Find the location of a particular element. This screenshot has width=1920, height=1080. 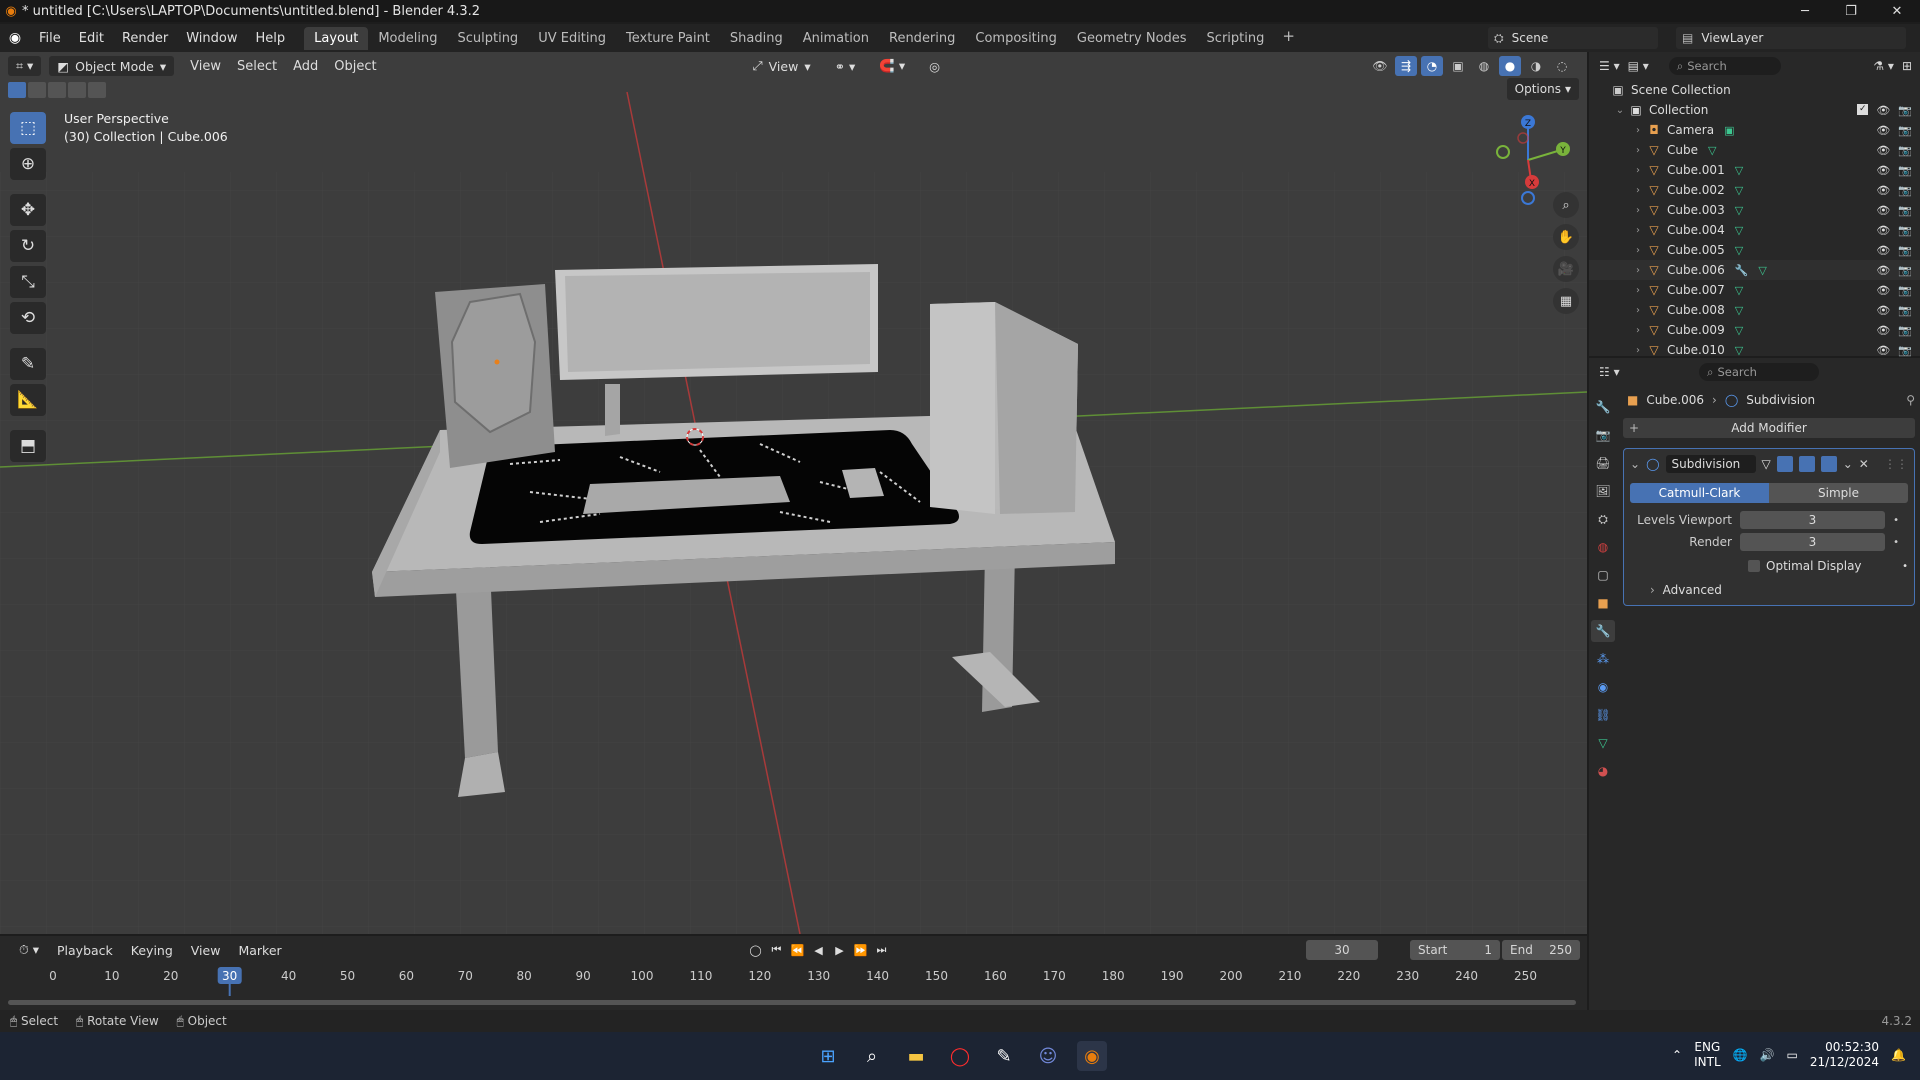

outliner-search-input: ⌕ Search is located at coordinates (1724, 66).